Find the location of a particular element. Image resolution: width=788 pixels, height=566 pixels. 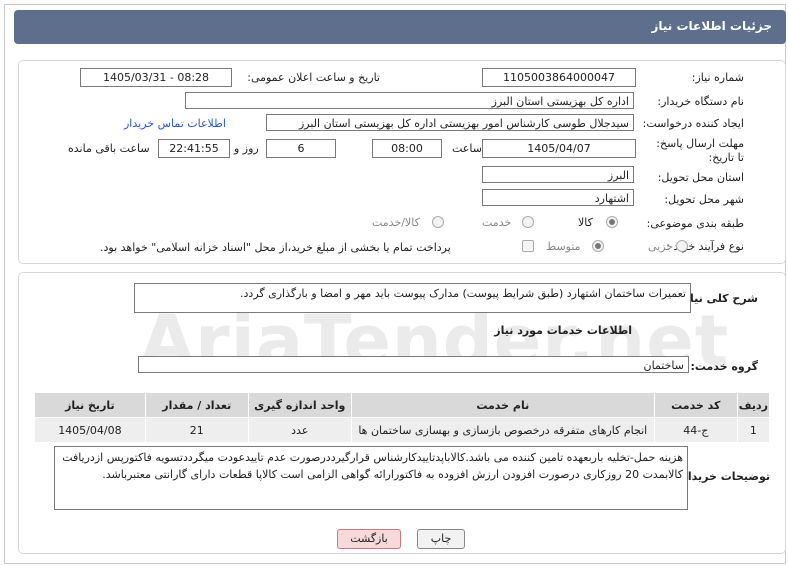

time-label: ساعت is located at coordinates (467, 148).